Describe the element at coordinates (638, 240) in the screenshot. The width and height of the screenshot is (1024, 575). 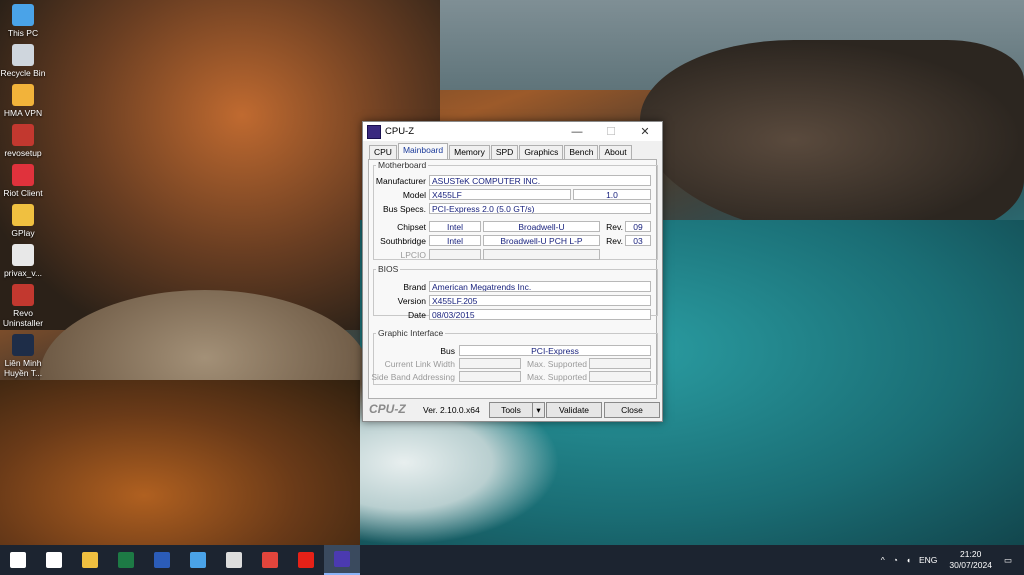
I see `southbridge-rev-field: 03` at that location.